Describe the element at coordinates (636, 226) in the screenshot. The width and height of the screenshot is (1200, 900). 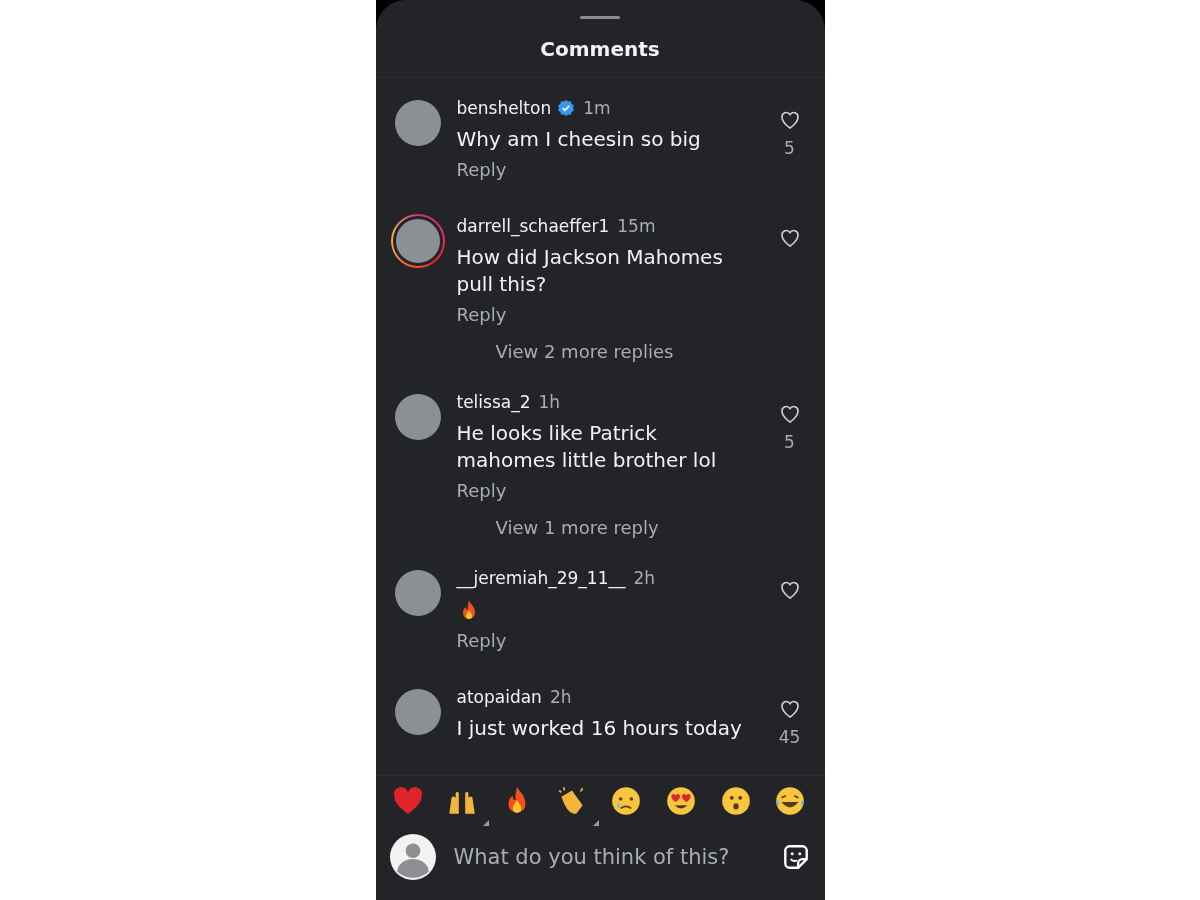
I see `comment-time: 15m` at that location.